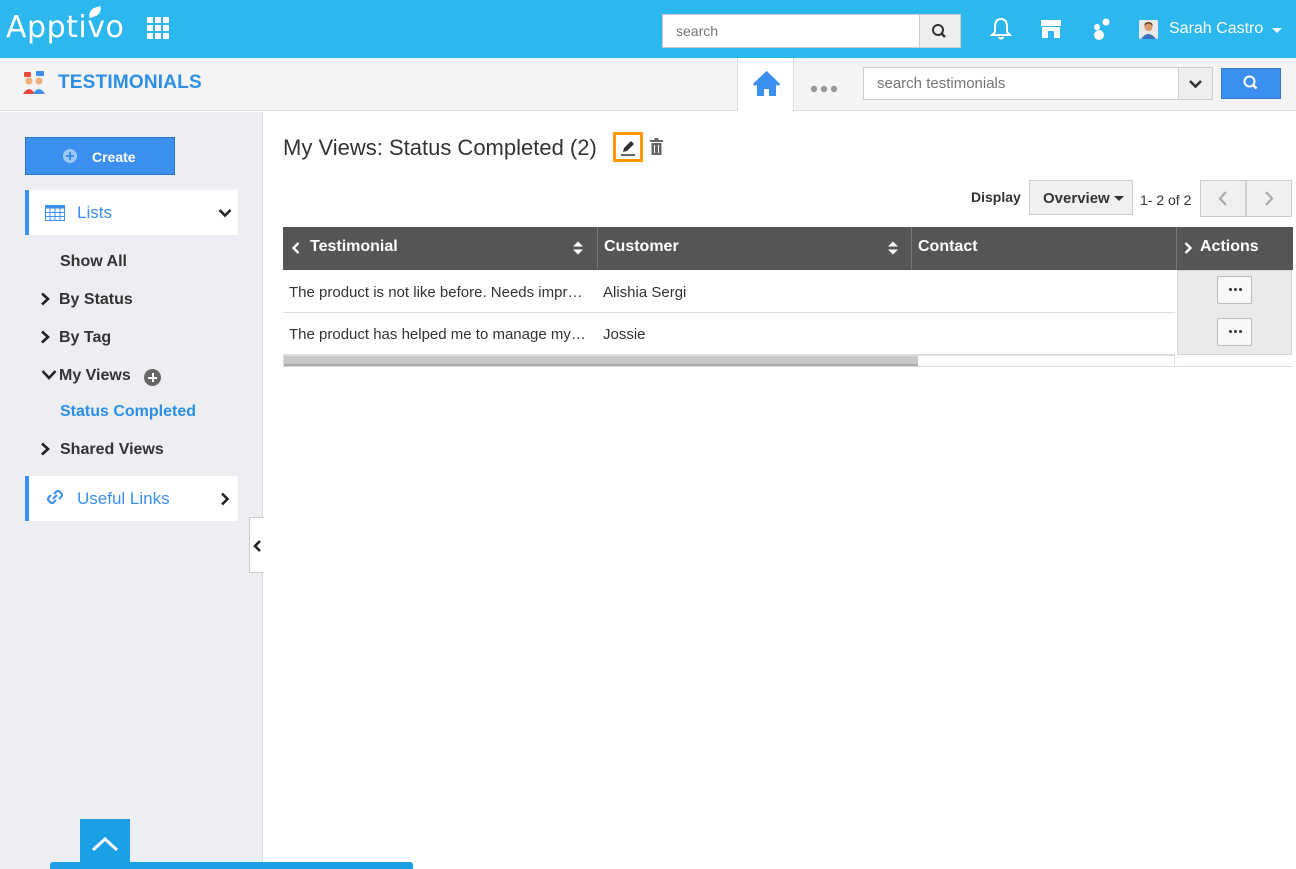  I want to click on link-icon, so click(55, 497).